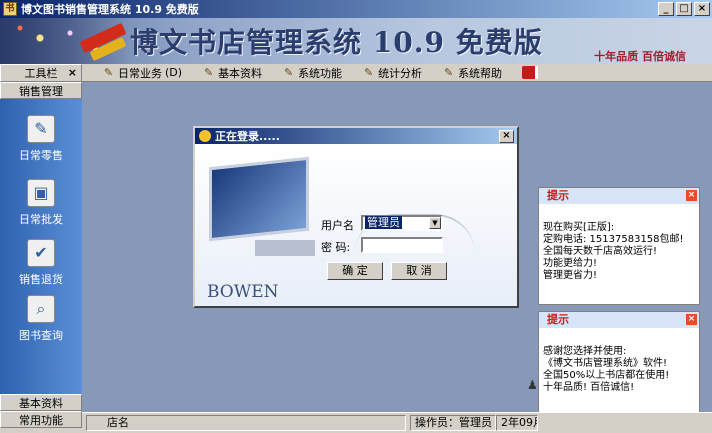  I want to click on menu-label: 系统帮助, so click(480, 73).